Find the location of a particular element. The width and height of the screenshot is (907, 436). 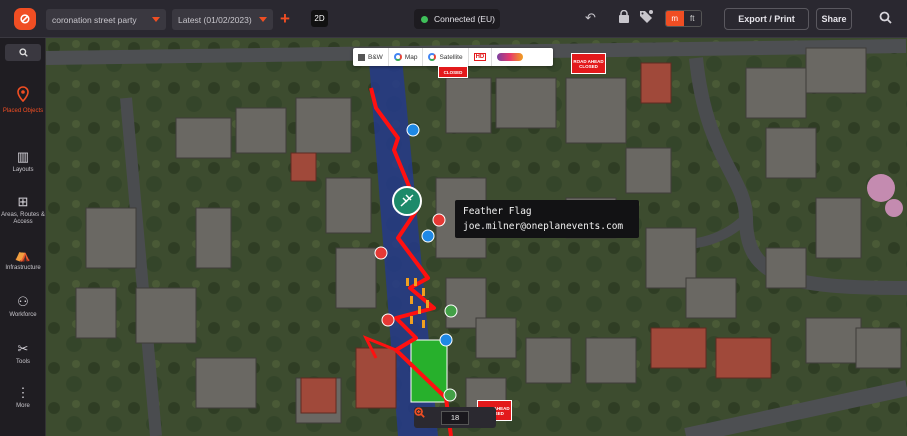

provider-logo-icon is located at coordinates (510, 57).